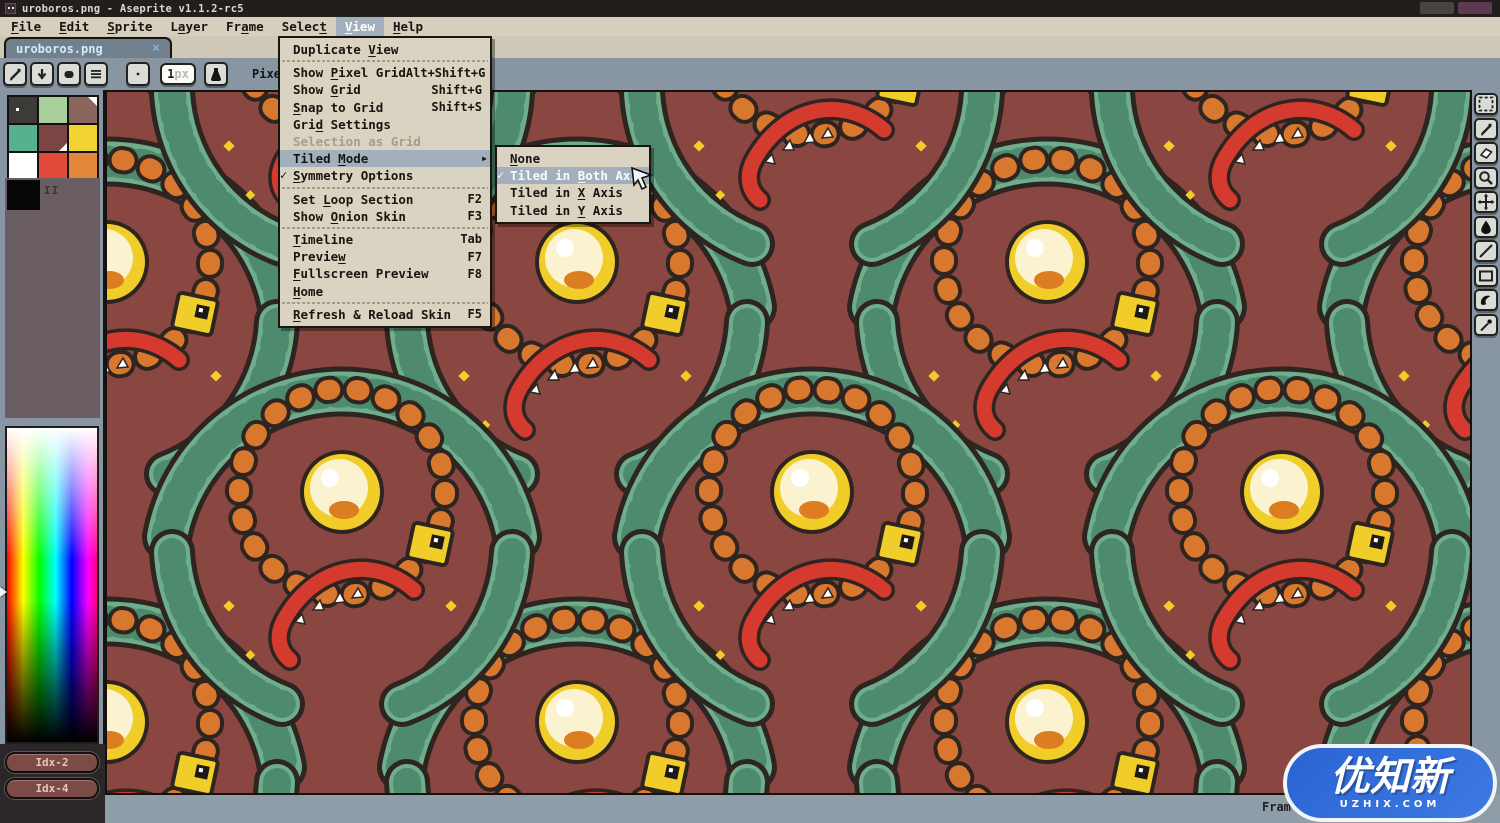 The width and height of the screenshot is (1500, 823). I want to click on menu-item-snap-to-grid: Snap to Grid Shift+S, so click(385, 107).